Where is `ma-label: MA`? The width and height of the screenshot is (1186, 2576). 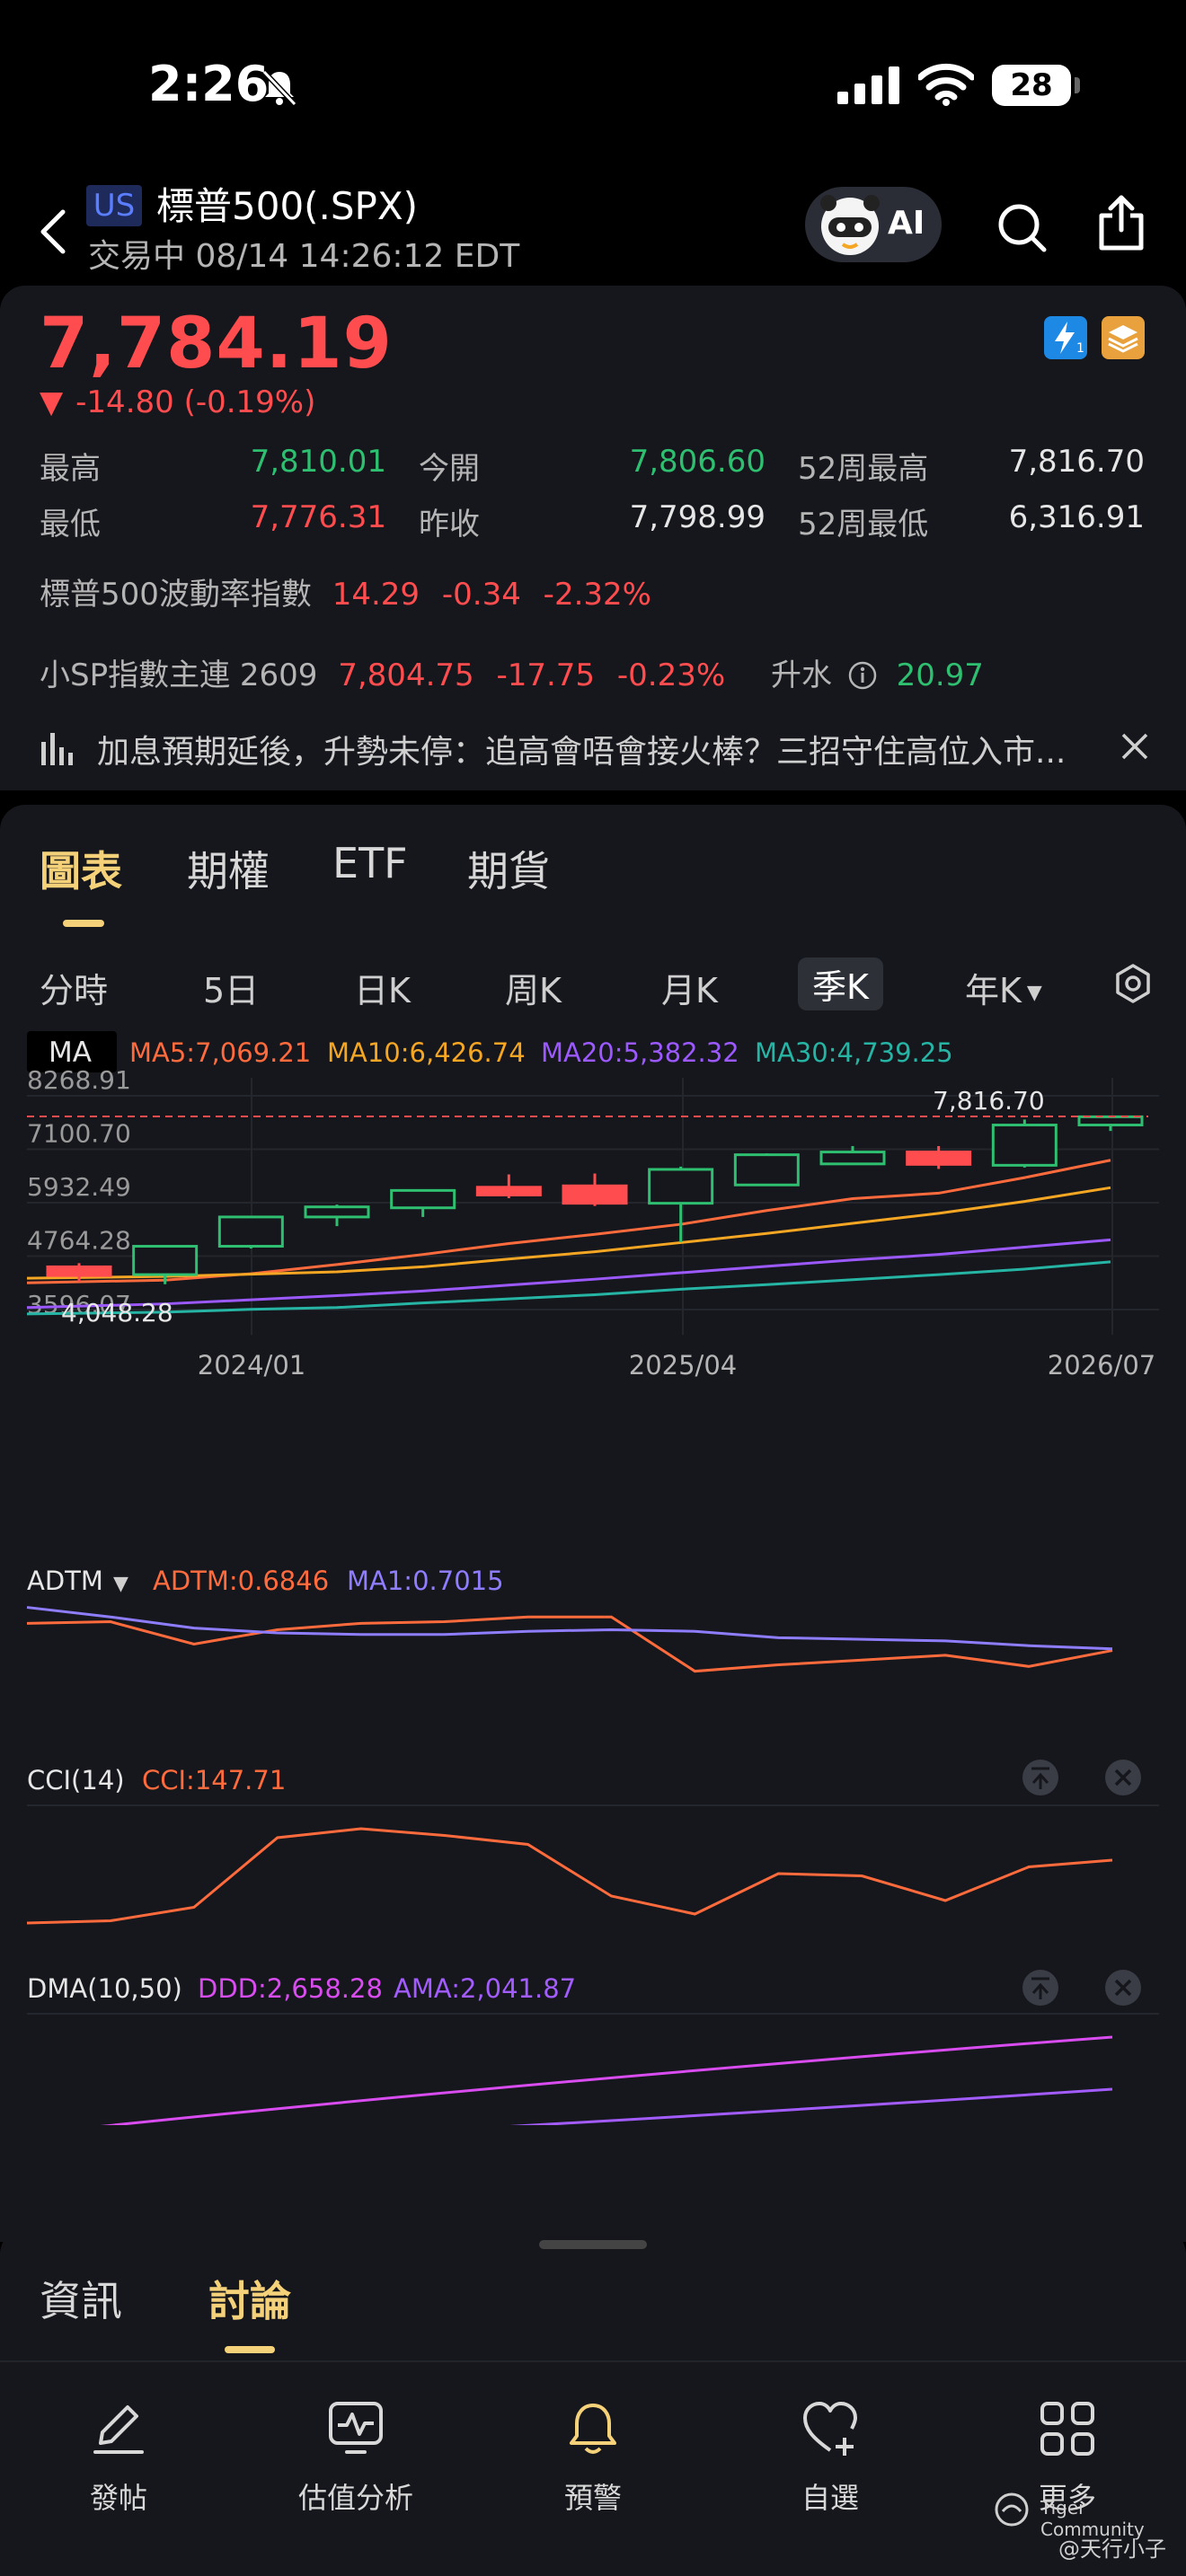 ma-label: MA is located at coordinates (70, 1053).